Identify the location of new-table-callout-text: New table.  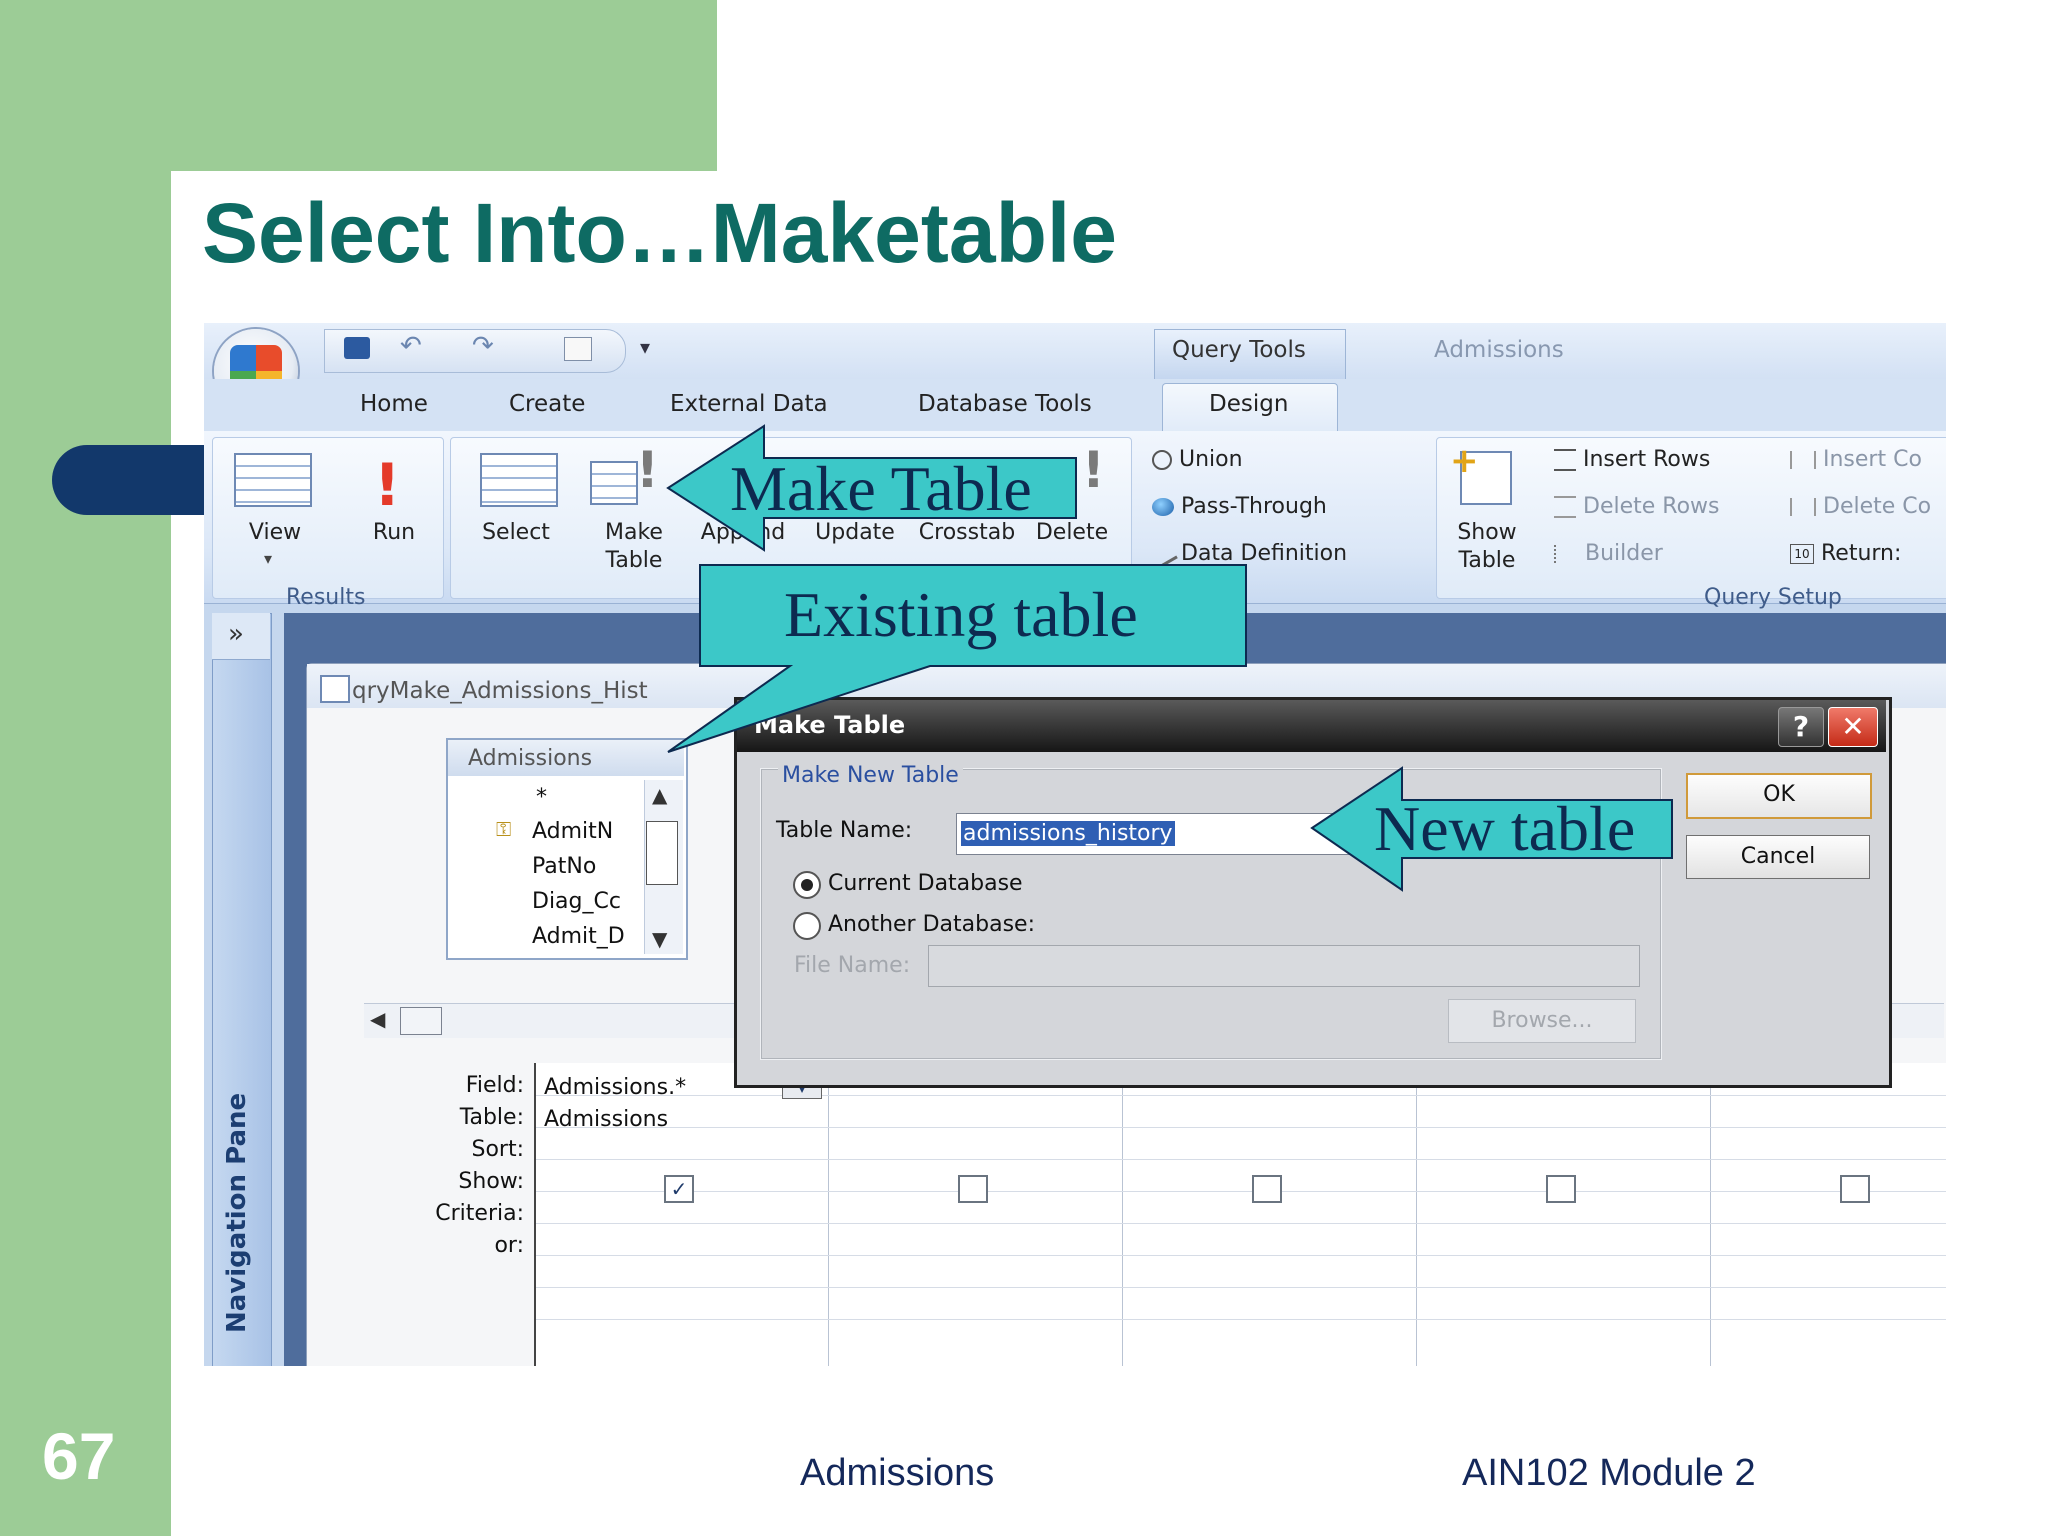
(1505, 828).